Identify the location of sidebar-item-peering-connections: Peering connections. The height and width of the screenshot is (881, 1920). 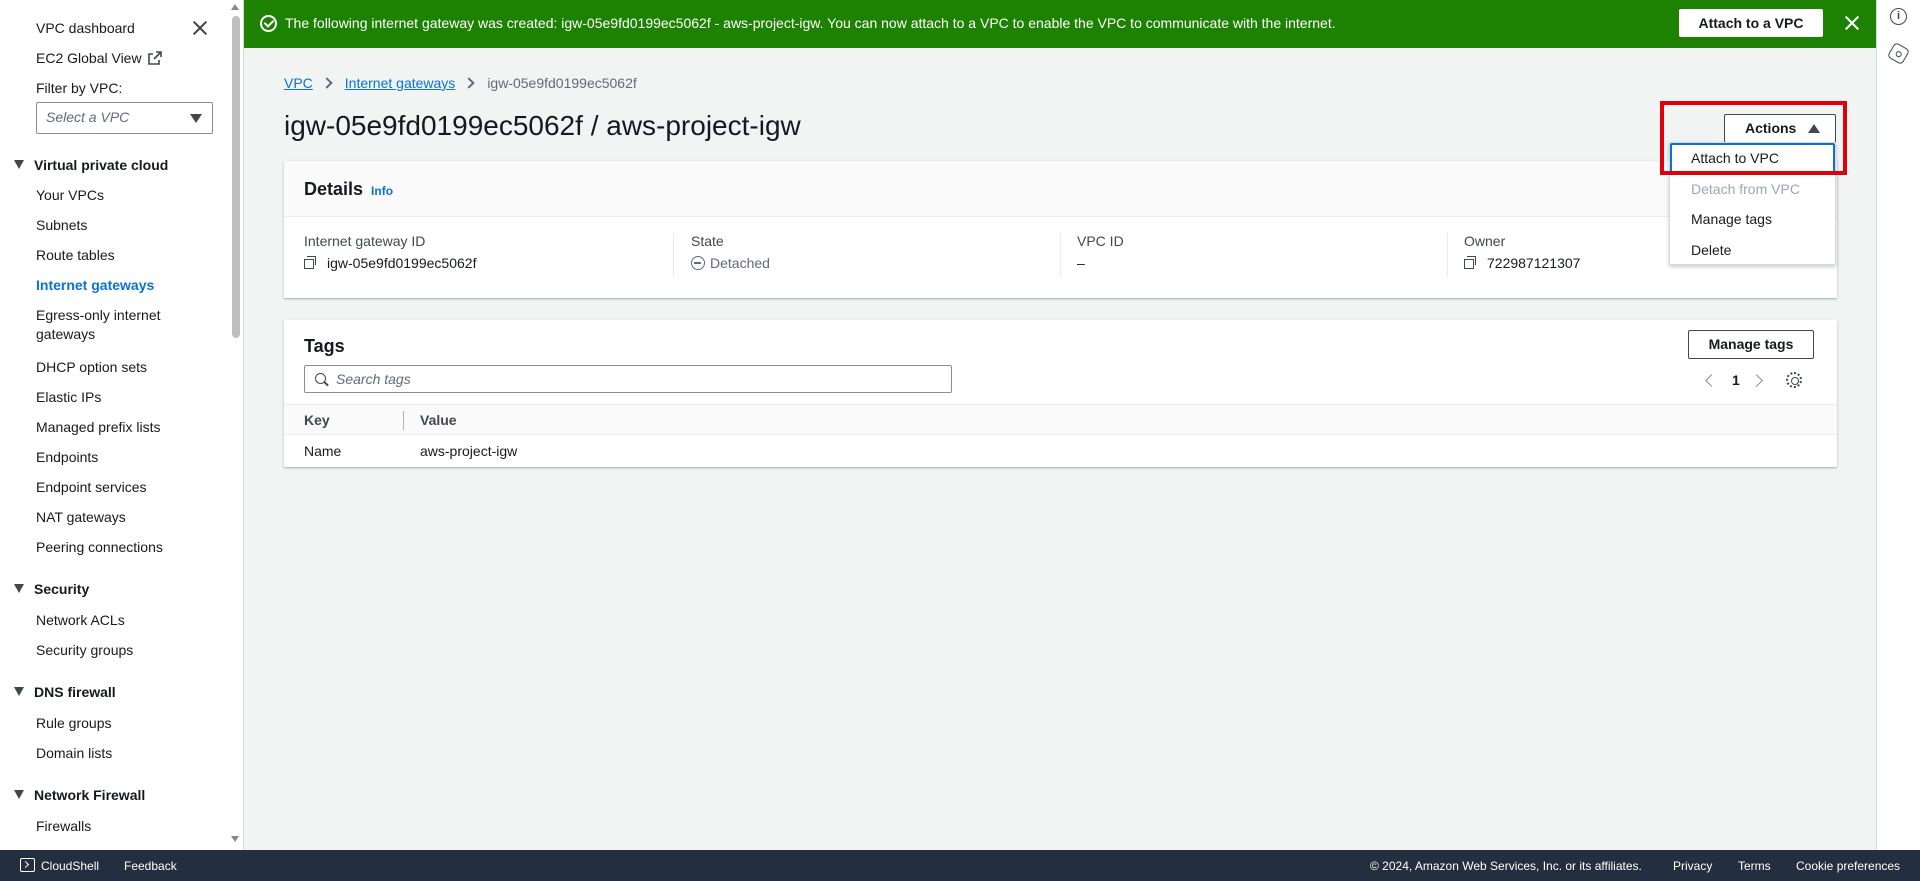
(99, 547).